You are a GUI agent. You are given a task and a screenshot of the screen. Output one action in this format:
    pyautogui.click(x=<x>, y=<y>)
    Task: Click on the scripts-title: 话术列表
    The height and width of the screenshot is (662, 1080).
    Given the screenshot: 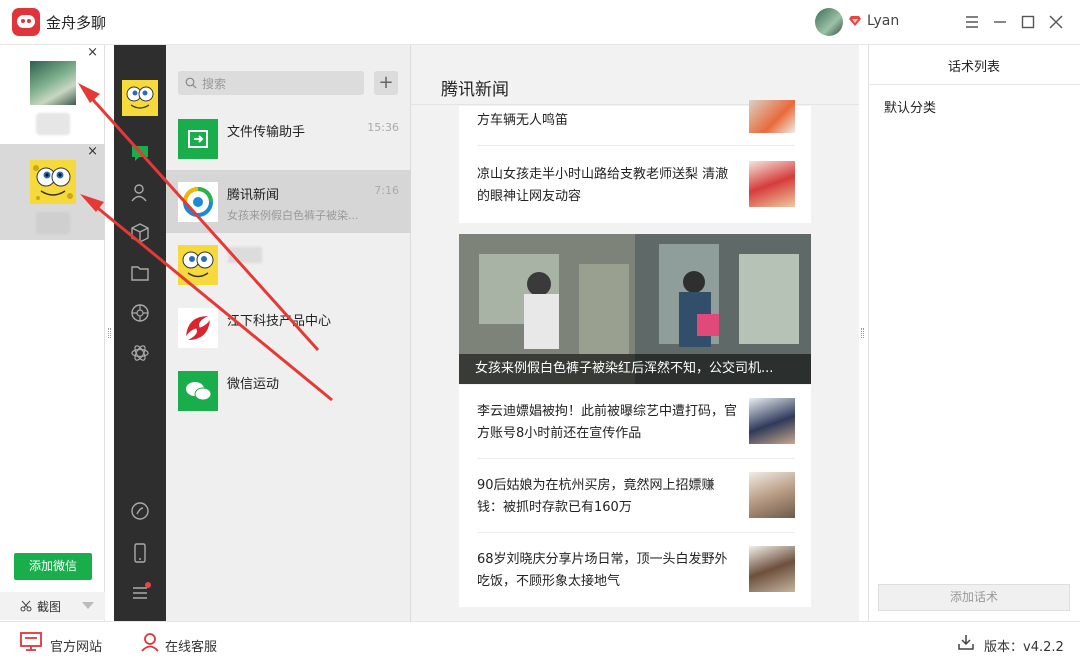 What is the action you would take?
    pyautogui.click(x=973, y=67)
    